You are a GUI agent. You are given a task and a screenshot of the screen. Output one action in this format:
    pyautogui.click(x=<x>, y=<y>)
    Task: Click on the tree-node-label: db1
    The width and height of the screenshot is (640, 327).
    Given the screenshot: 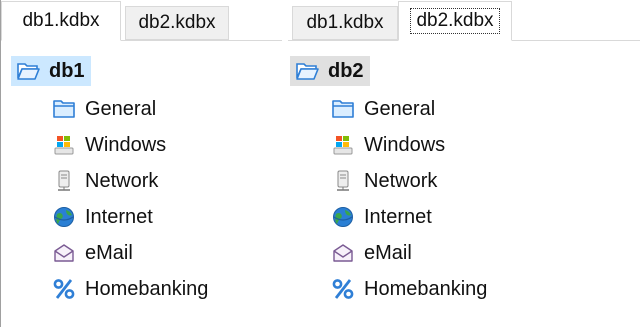 What is the action you would take?
    pyautogui.click(x=67, y=70)
    